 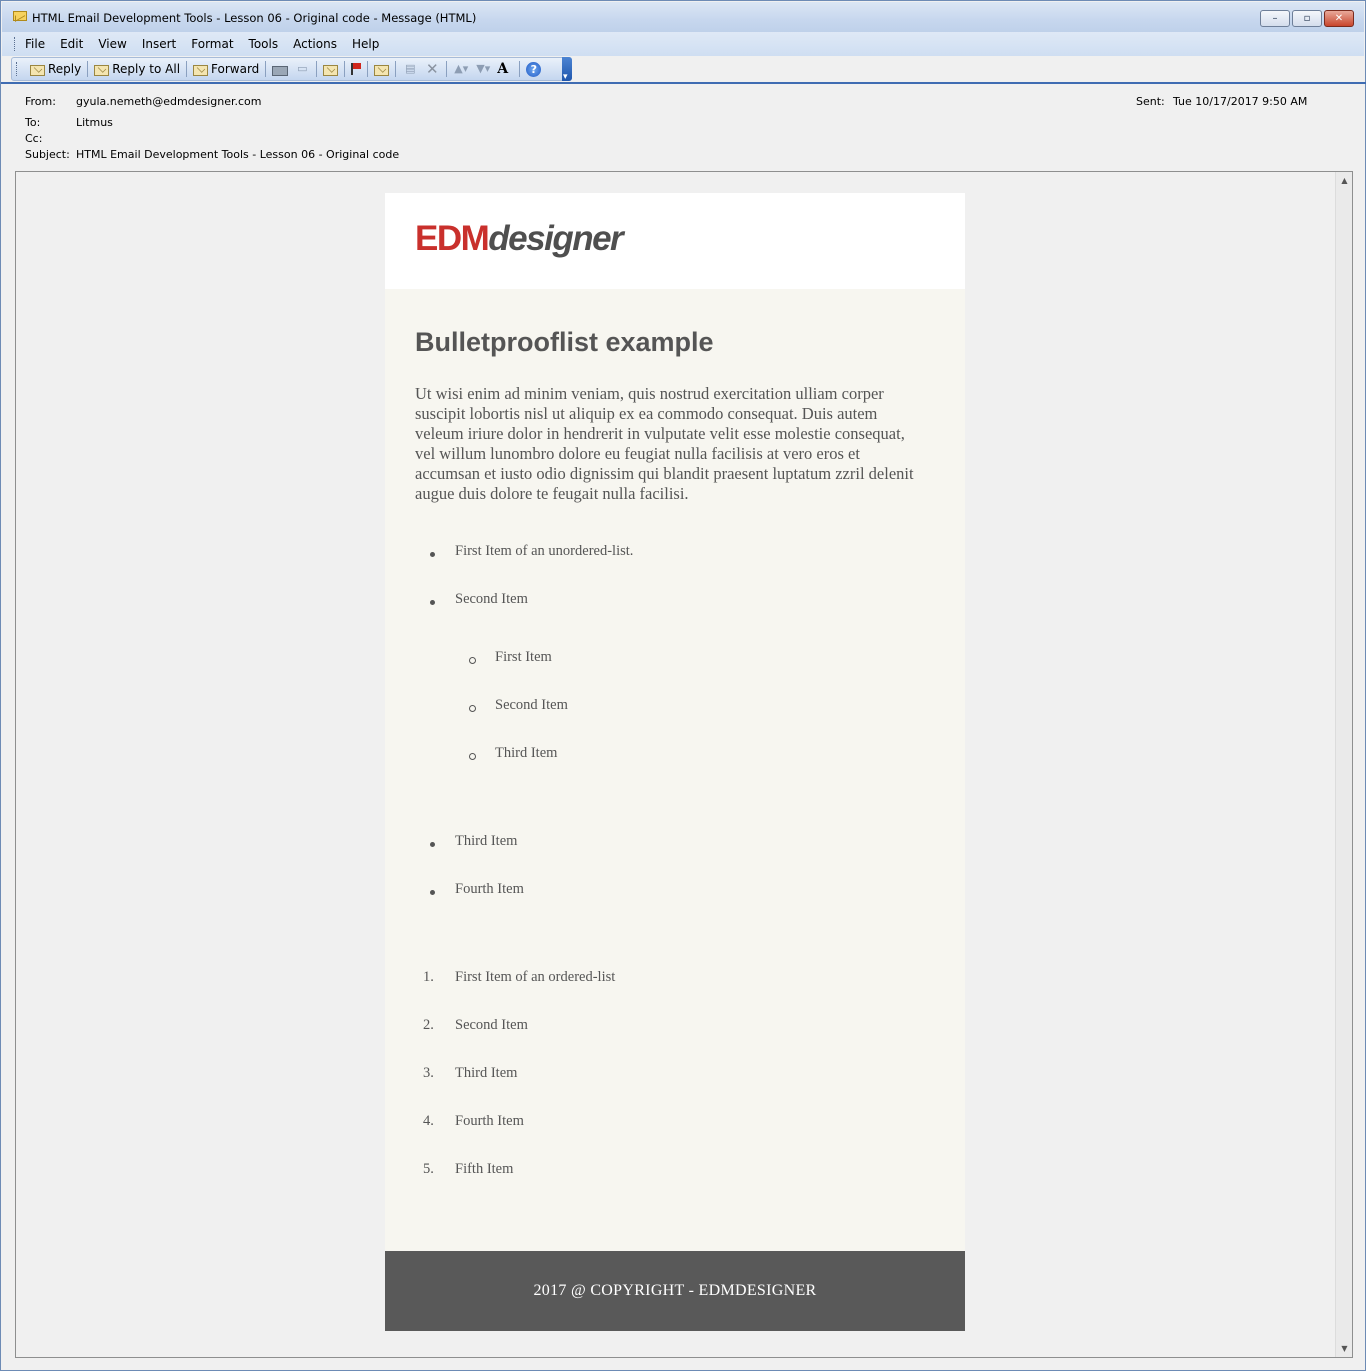 What do you see at coordinates (1240, 101) in the screenshot?
I see `sent-value: Tue 10/17/2017 9:50 AM` at bounding box center [1240, 101].